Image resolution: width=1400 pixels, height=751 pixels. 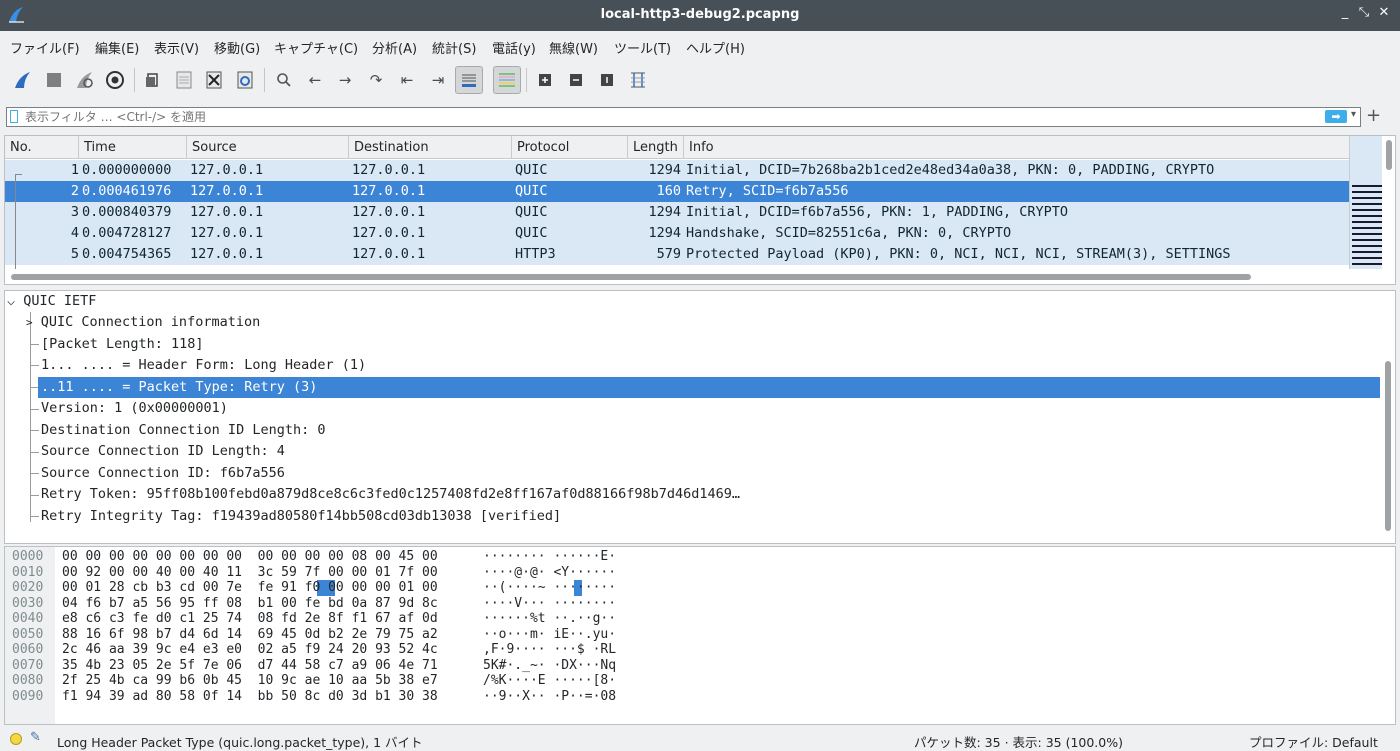 What do you see at coordinates (549, 635) in the screenshot?
I see `ascii-line: ··o···m· iE··.yu·` at bounding box center [549, 635].